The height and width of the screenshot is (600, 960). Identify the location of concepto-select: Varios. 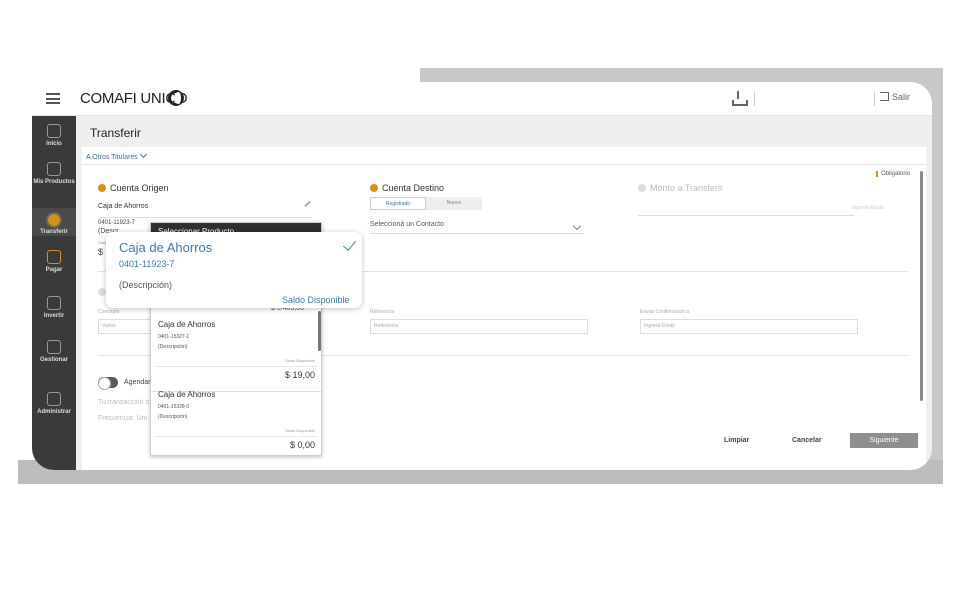
(128, 326).